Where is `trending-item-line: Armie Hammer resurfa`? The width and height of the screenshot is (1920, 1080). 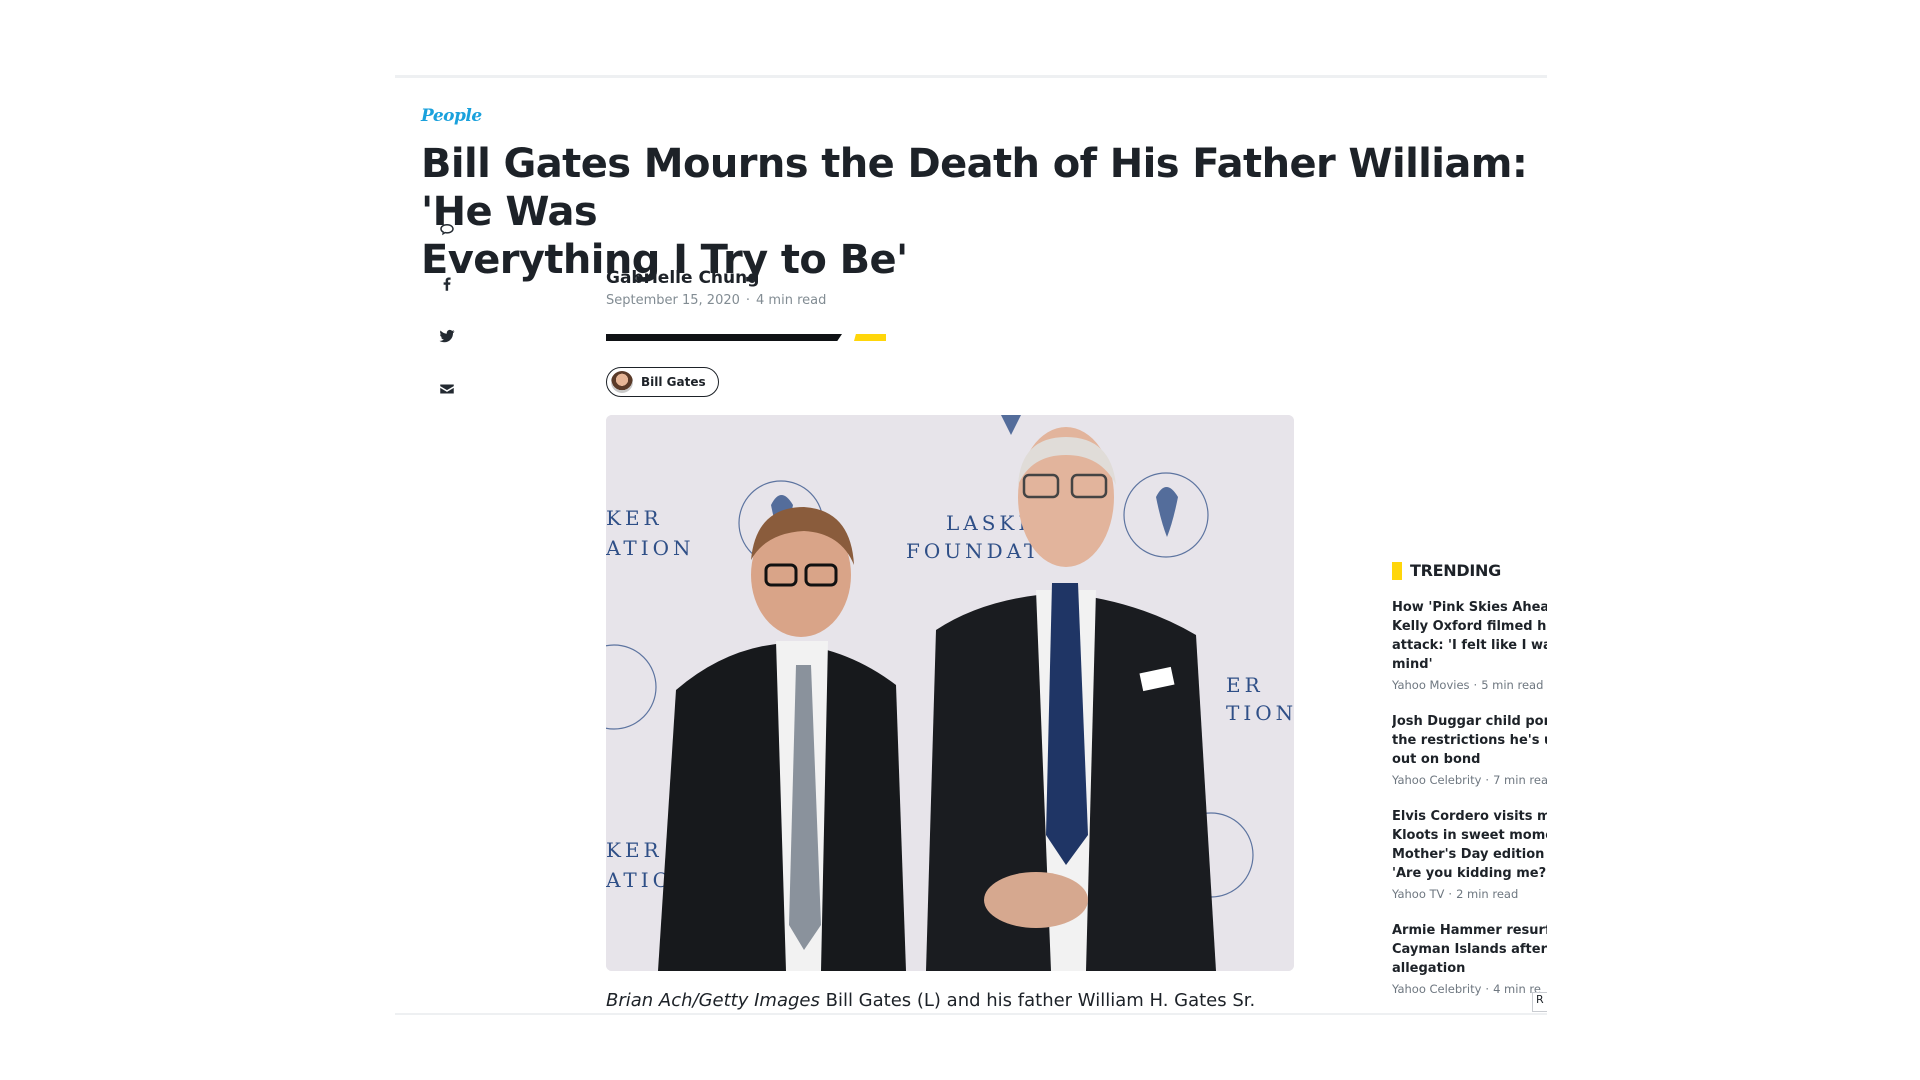 trending-item-line: Armie Hammer resurfa is located at coordinates (1469, 930).